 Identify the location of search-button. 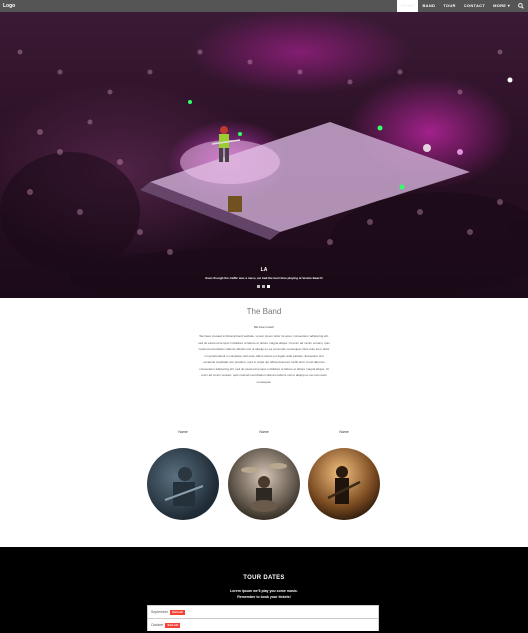
(521, 6).